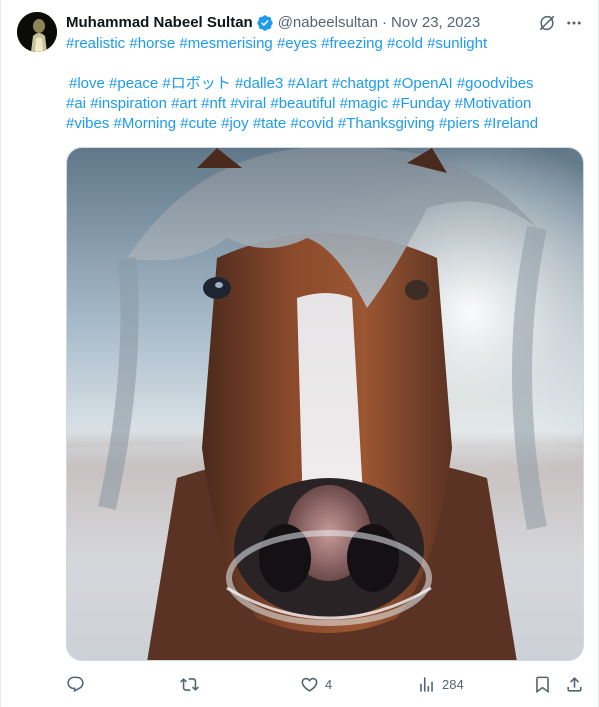 This screenshot has width=599, height=707. I want to click on share-icon, so click(574, 684).